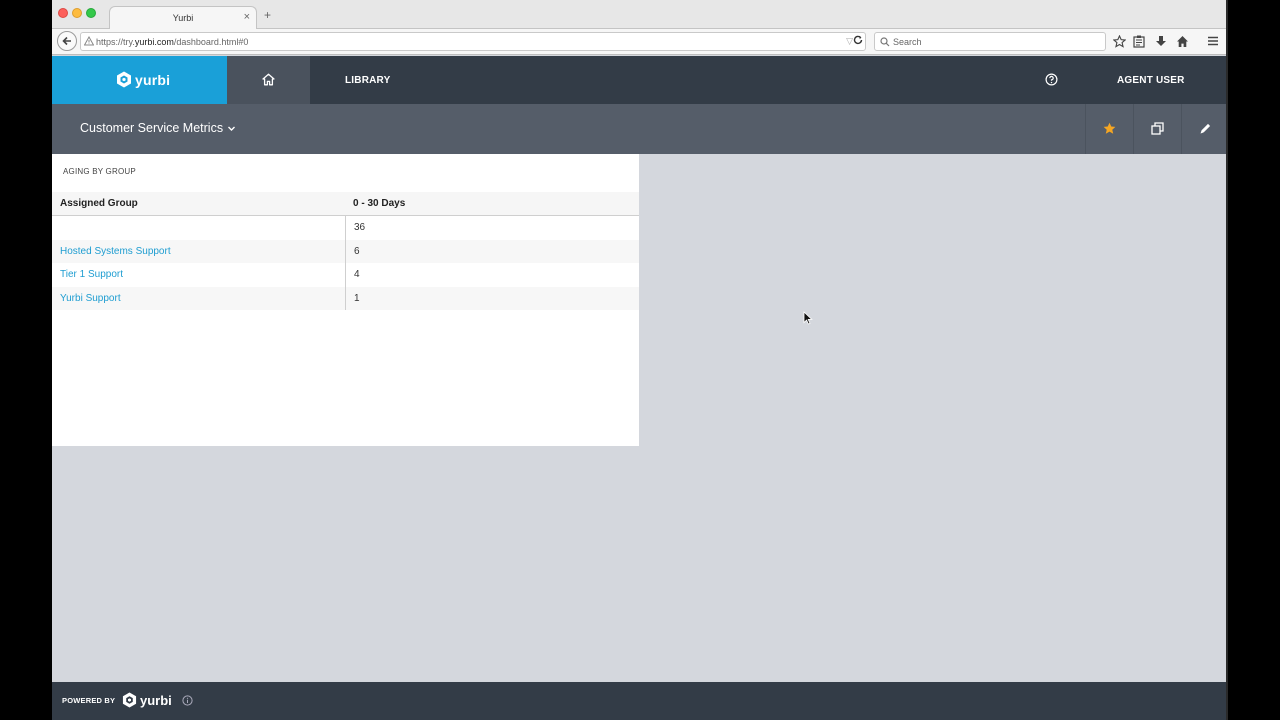 Image resolution: width=1280 pixels, height=720 pixels. I want to click on reload-icon, so click(858, 40).